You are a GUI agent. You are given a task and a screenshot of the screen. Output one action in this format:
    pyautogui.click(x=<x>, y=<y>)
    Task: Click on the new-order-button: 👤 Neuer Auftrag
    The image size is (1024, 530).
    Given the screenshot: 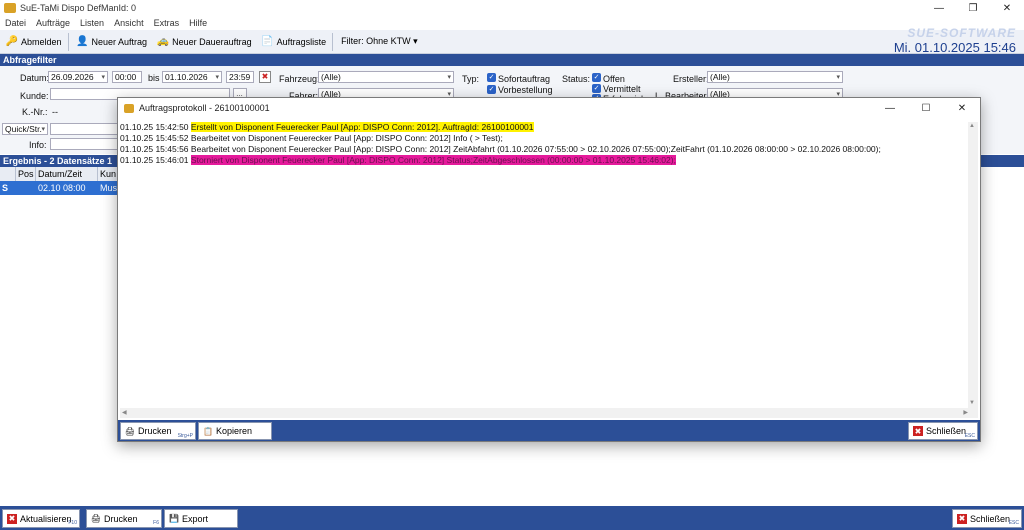 What is the action you would take?
    pyautogui.click(x=112, y=42)
    